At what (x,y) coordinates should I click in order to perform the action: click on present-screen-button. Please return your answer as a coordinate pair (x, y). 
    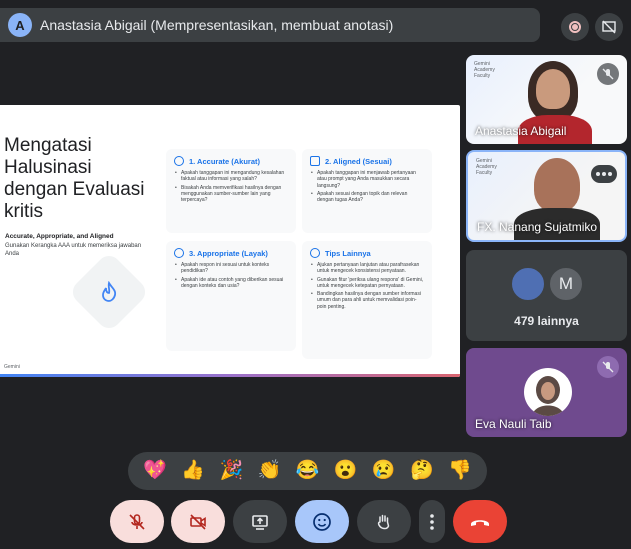
    Looking at the image, I should click on (260, 521).